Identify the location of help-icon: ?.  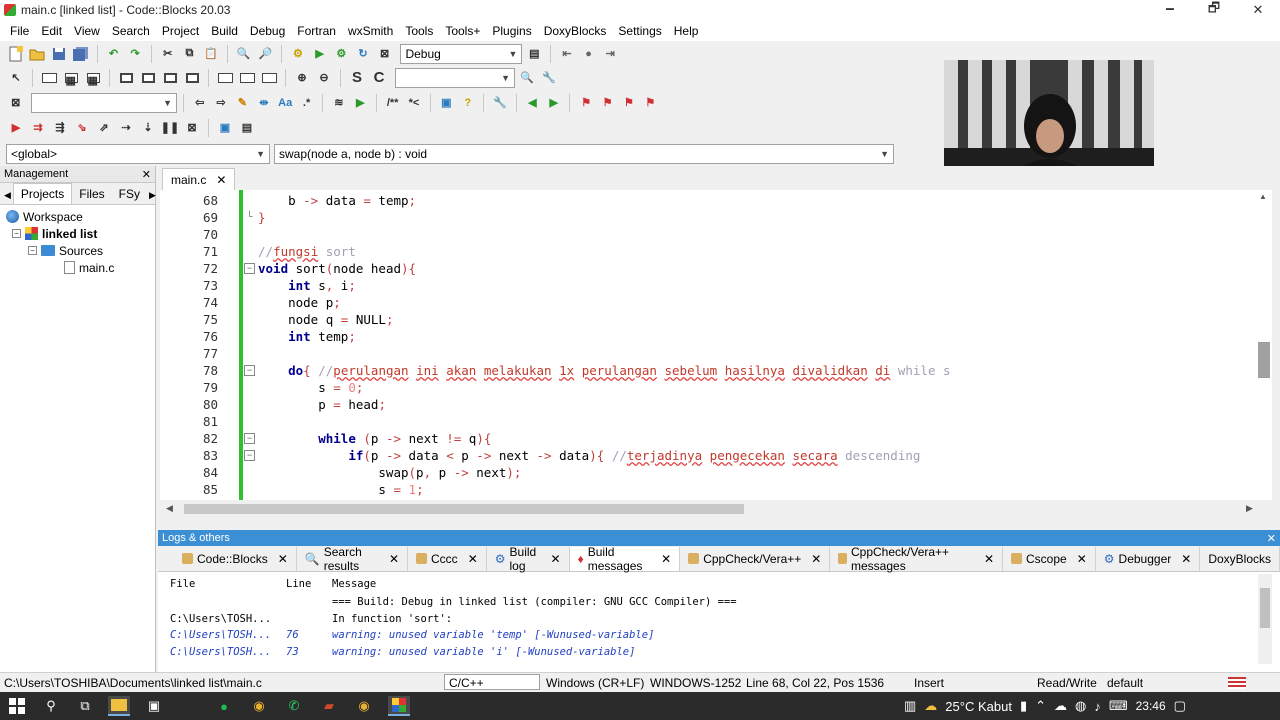
(467, 103).